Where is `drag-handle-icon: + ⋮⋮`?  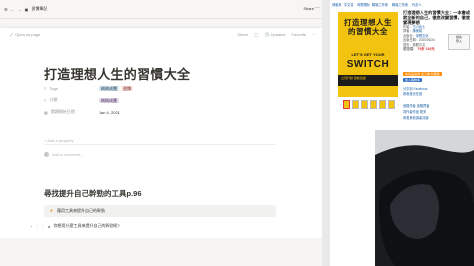 drag-handle-icon: + ⋮⋮ is located at coordinates (37, 226).